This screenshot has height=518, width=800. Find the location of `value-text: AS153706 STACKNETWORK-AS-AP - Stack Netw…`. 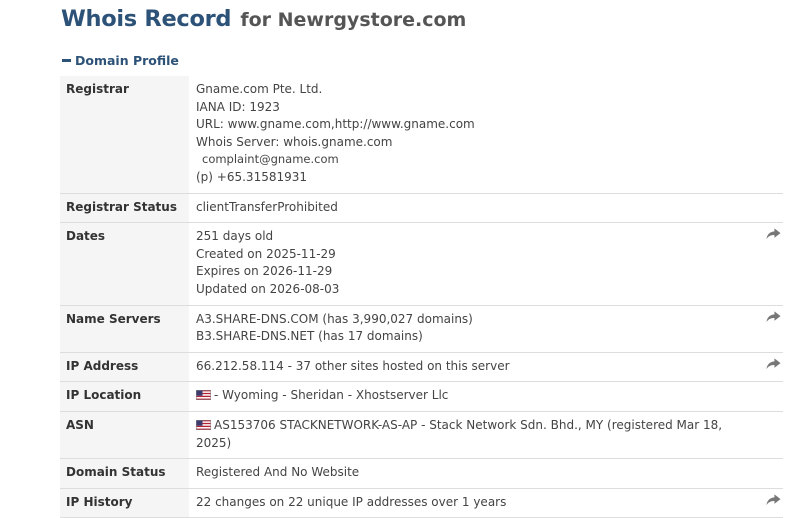

value-text: AS153706 STACKNETWORK-AS-AP - Stack Netw… is located at coordinates (459, 433).